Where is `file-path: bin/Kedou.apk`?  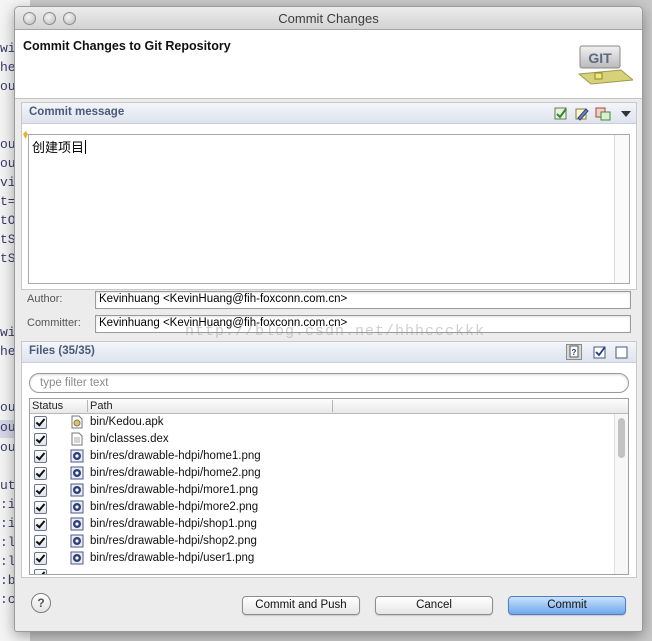
file-path: bin/Kedou.apk is located at coordinates (127, 422).